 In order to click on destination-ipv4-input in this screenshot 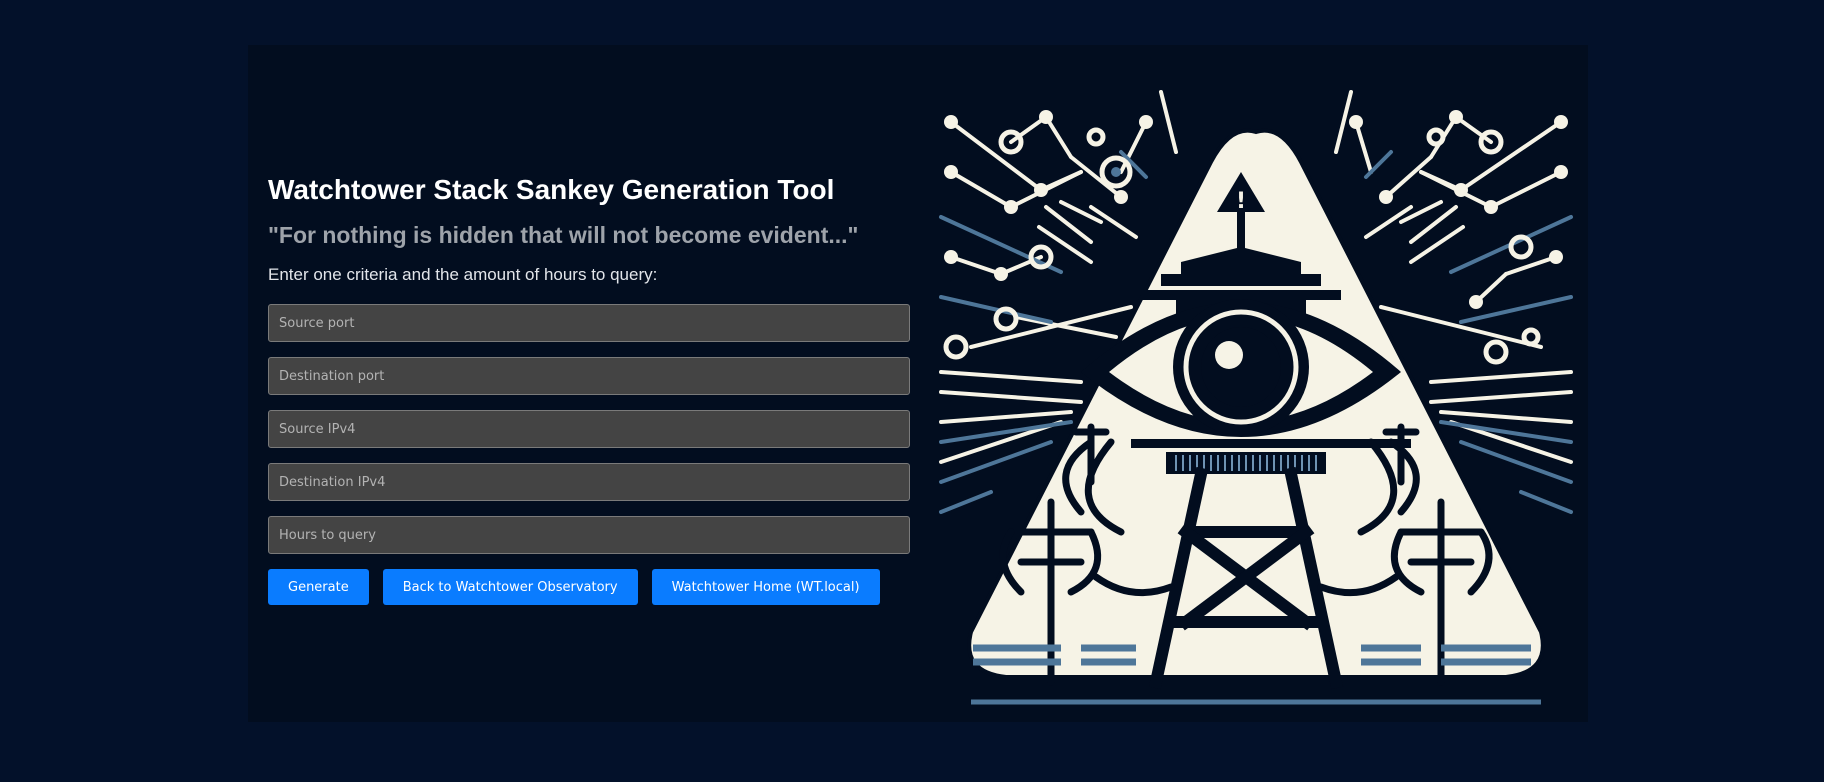, I will do `click(589, 482)`.